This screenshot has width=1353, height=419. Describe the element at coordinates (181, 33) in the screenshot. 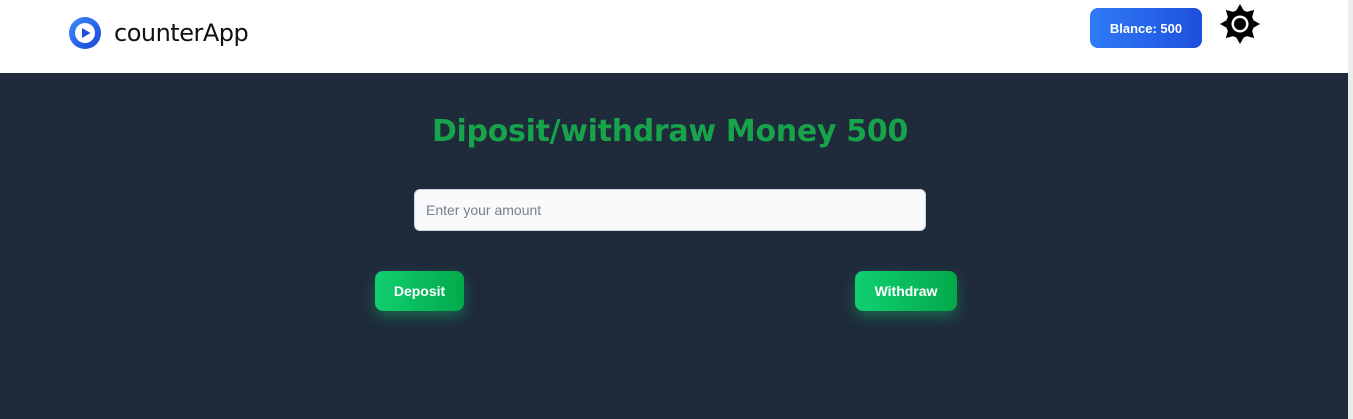

I see `brand-name: counterApp` at that location.